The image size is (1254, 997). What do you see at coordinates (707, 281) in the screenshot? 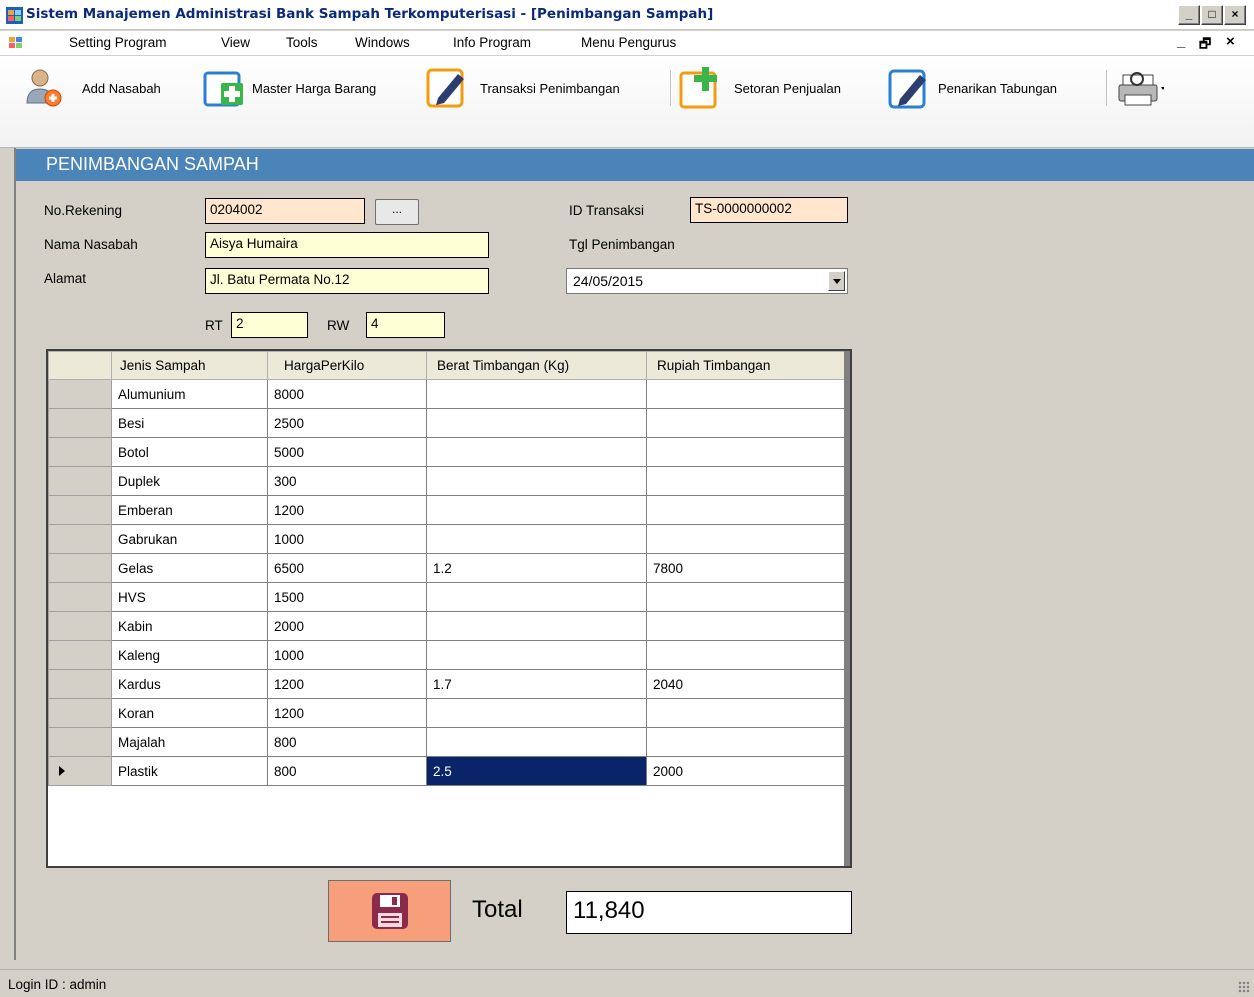
I see `tgl-penimbangan-picker: 24/05/2015` at bounding box center [707, 281].